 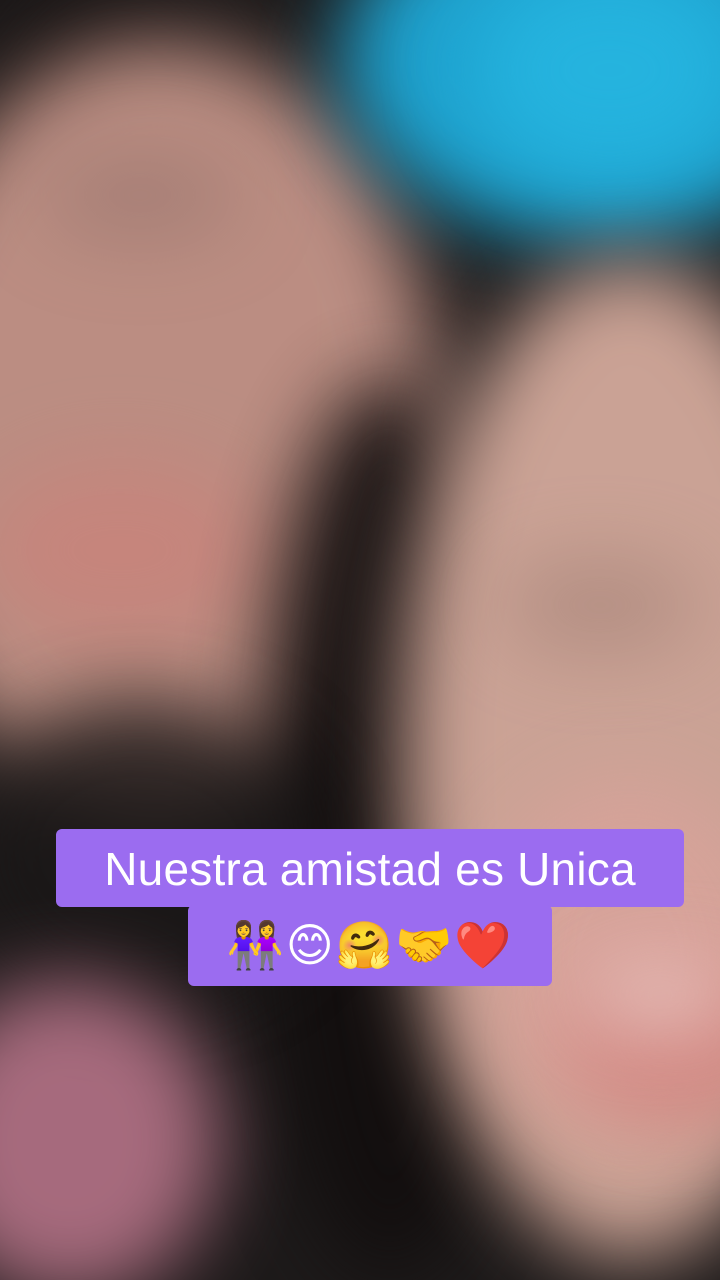 I want to click on caption-emoji-line: 👭😊🤗🤝❤️, so click(x=370, y=945).